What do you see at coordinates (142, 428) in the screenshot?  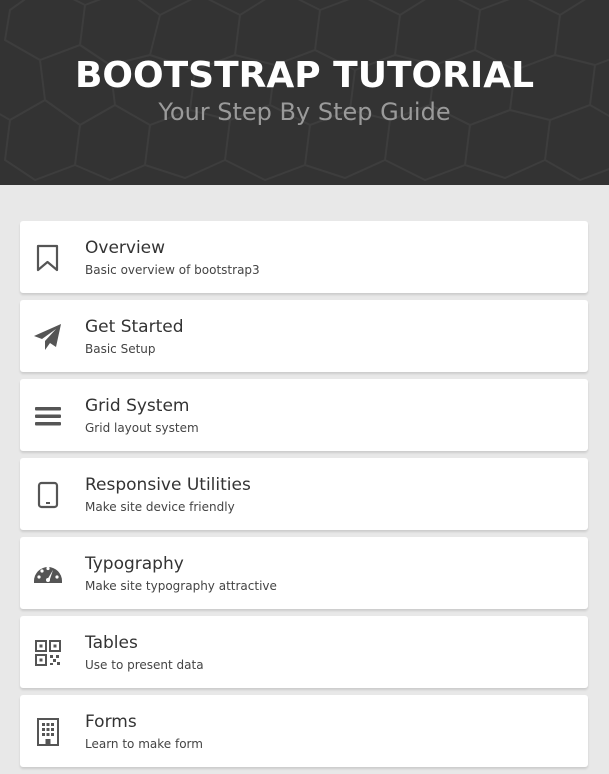 I see `topic-description: Grid layout system` at bounding box center [142, 428].